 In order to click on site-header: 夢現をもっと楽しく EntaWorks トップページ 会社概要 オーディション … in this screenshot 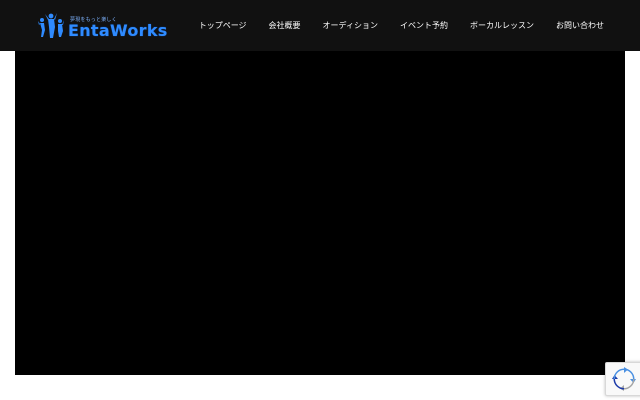, I will do `click(320, 25)`.